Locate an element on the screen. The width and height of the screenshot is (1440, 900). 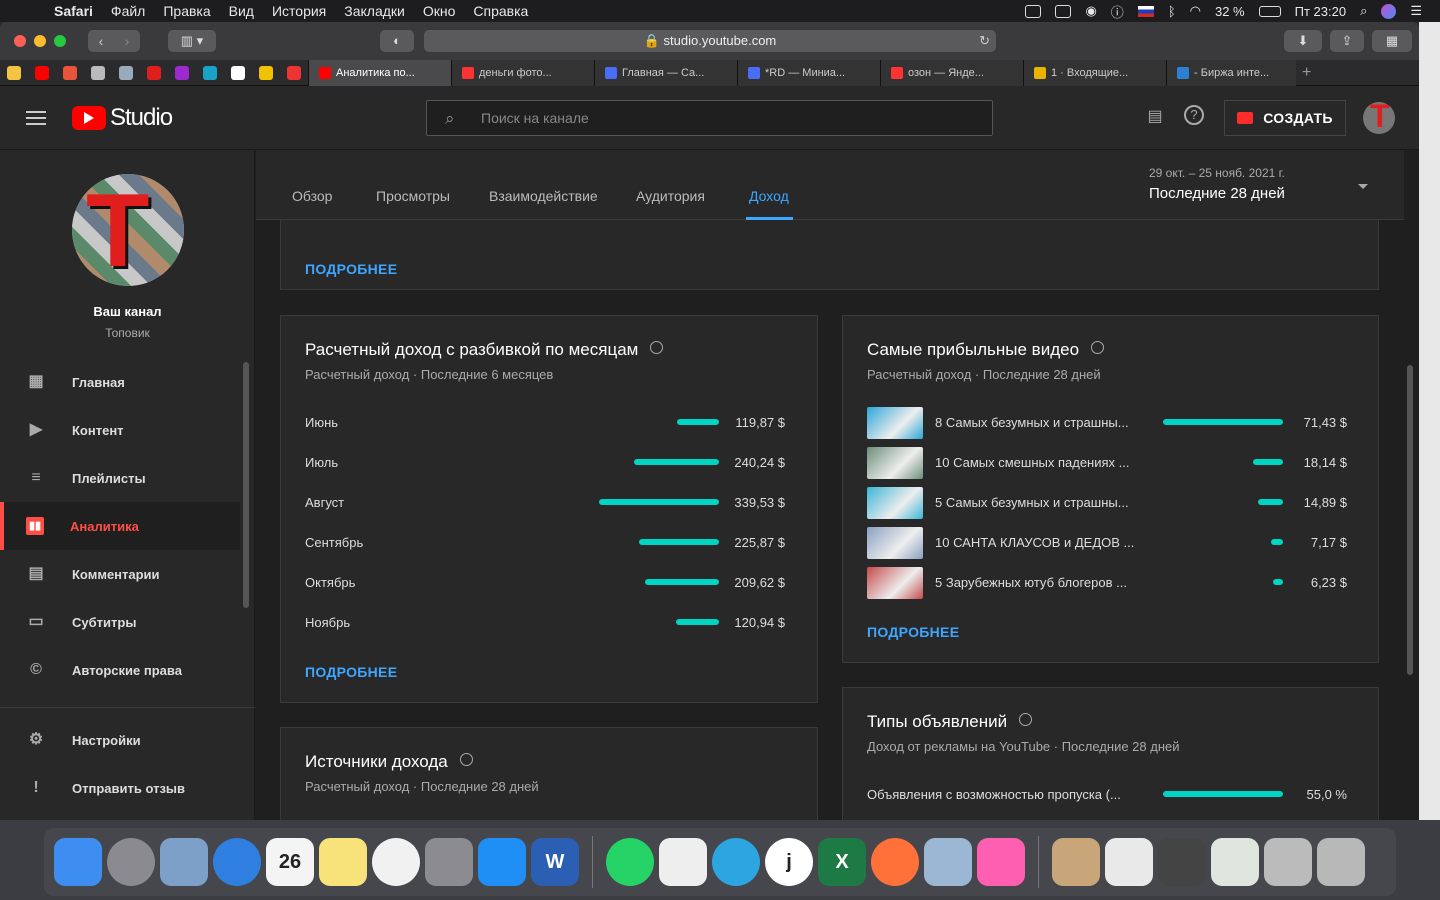
menu-history: История is located at coordinates (299, 11).